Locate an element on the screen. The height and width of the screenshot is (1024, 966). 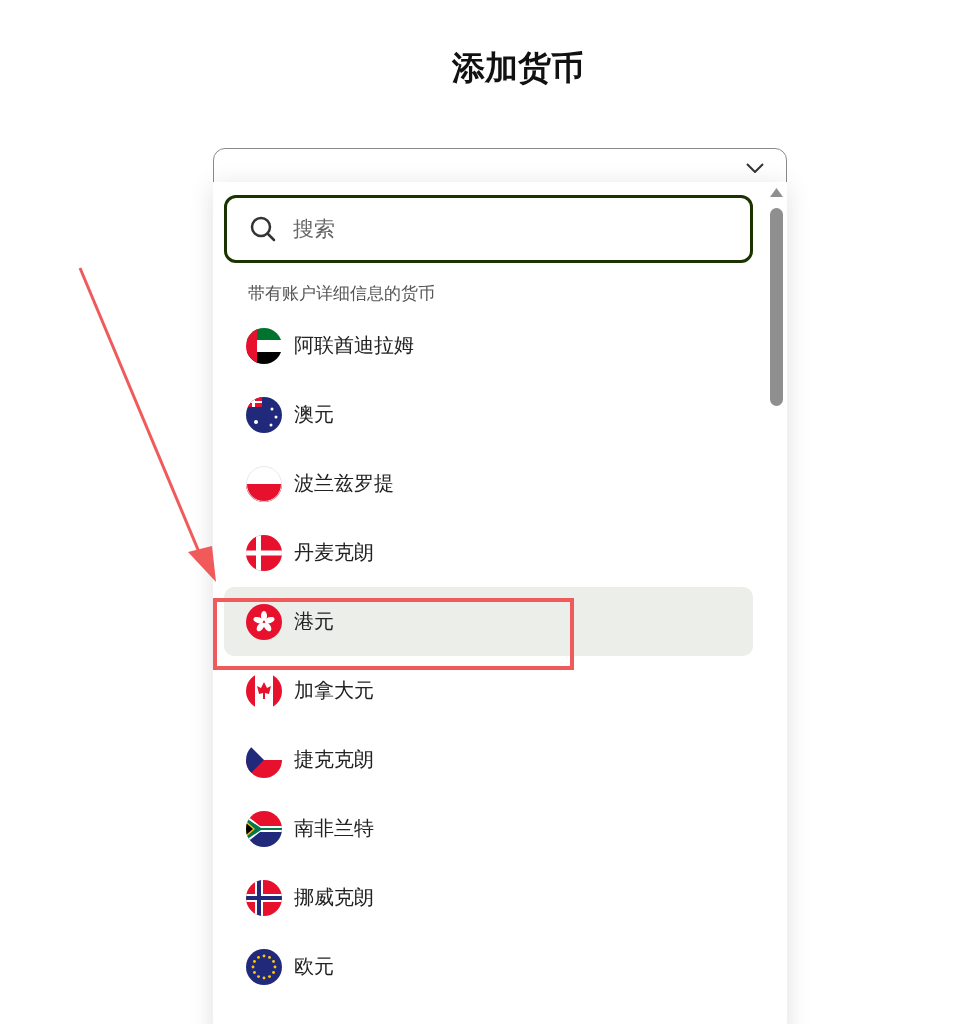
scrollbar-thumb is located at coordinates (776, 307).